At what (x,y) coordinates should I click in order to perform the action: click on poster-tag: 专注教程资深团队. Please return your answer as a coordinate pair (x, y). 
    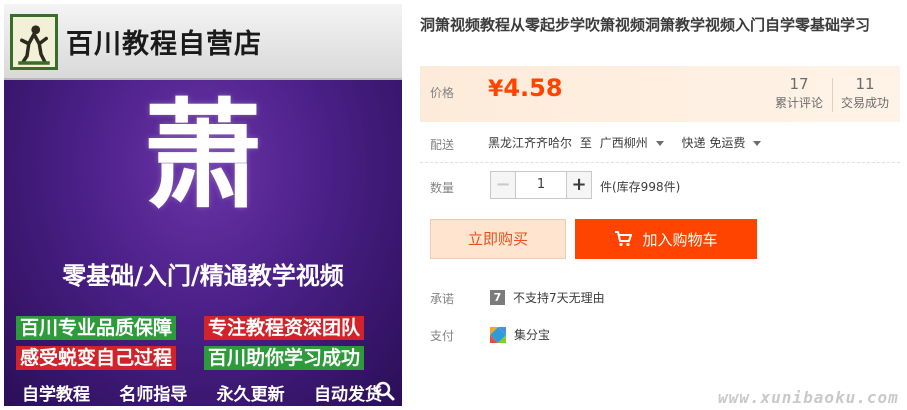
    Looking at the image, I should click on (284, 328).